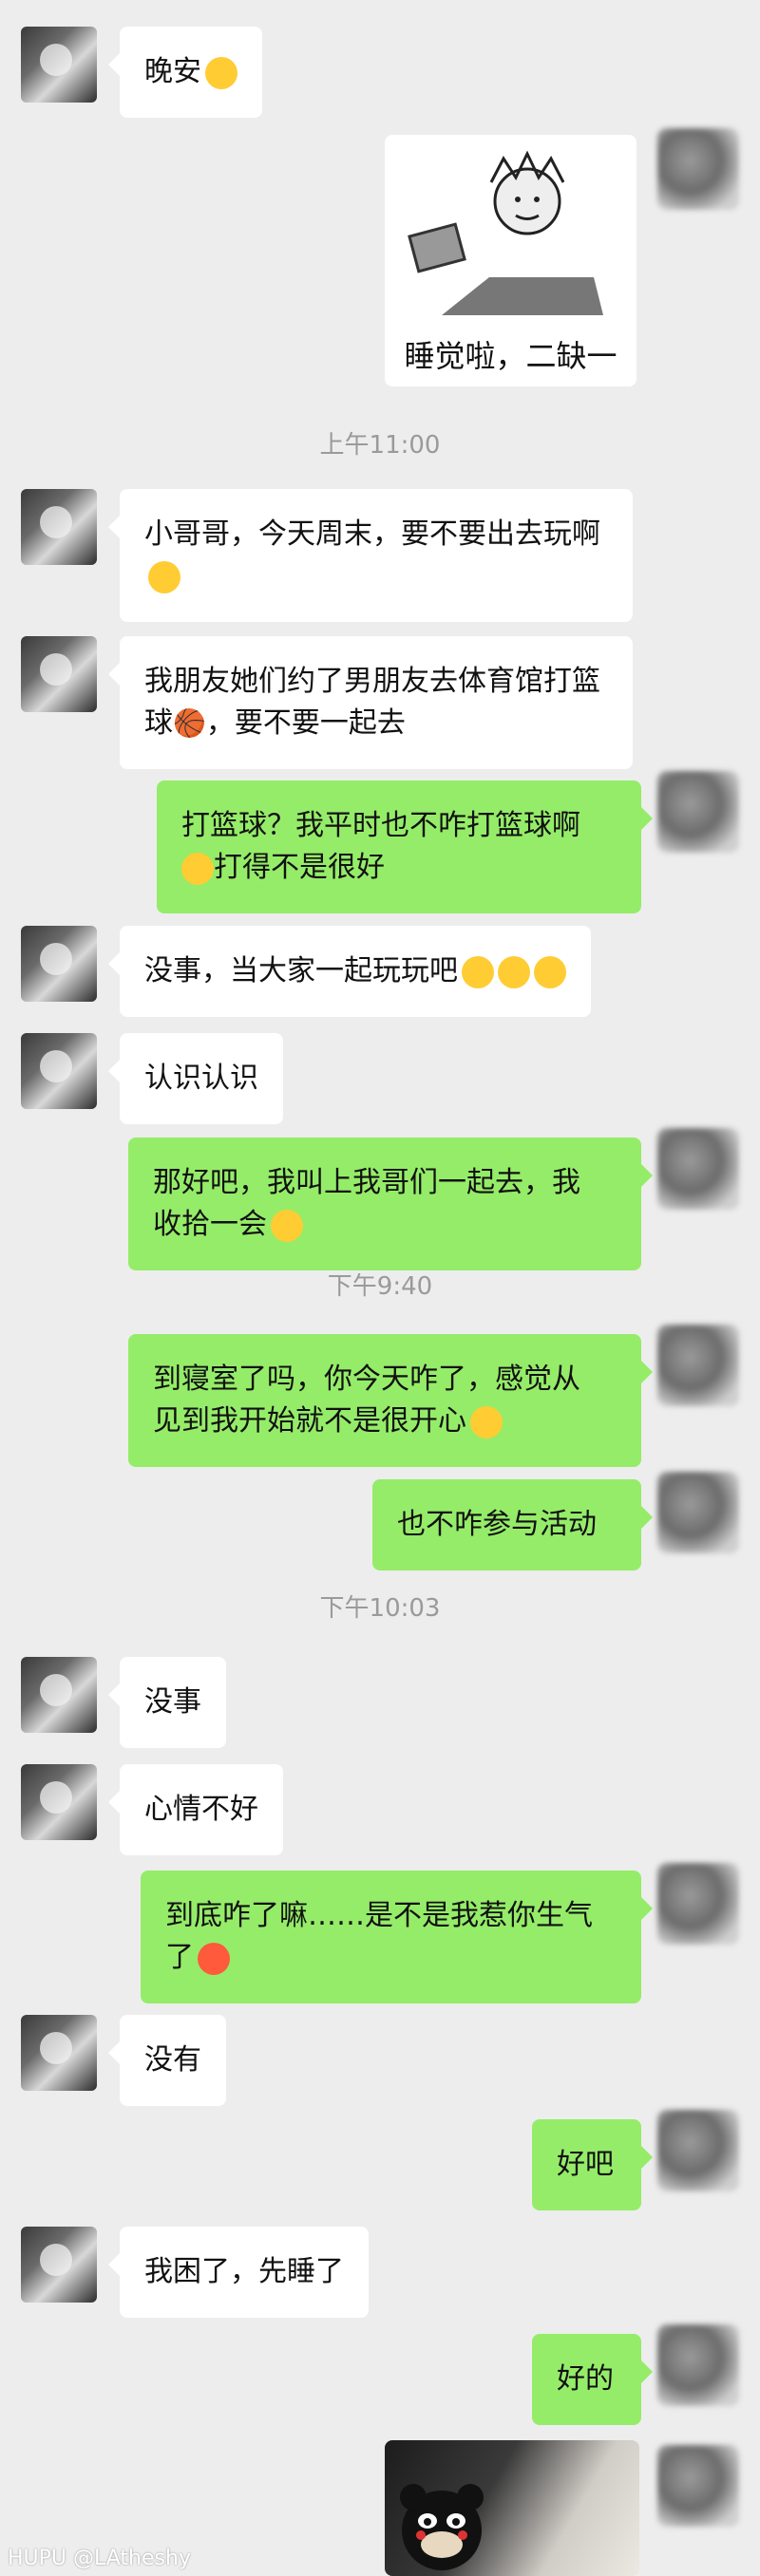  I want to click on message-text: 见到我开始就不是很开心, so click(309, 1421).